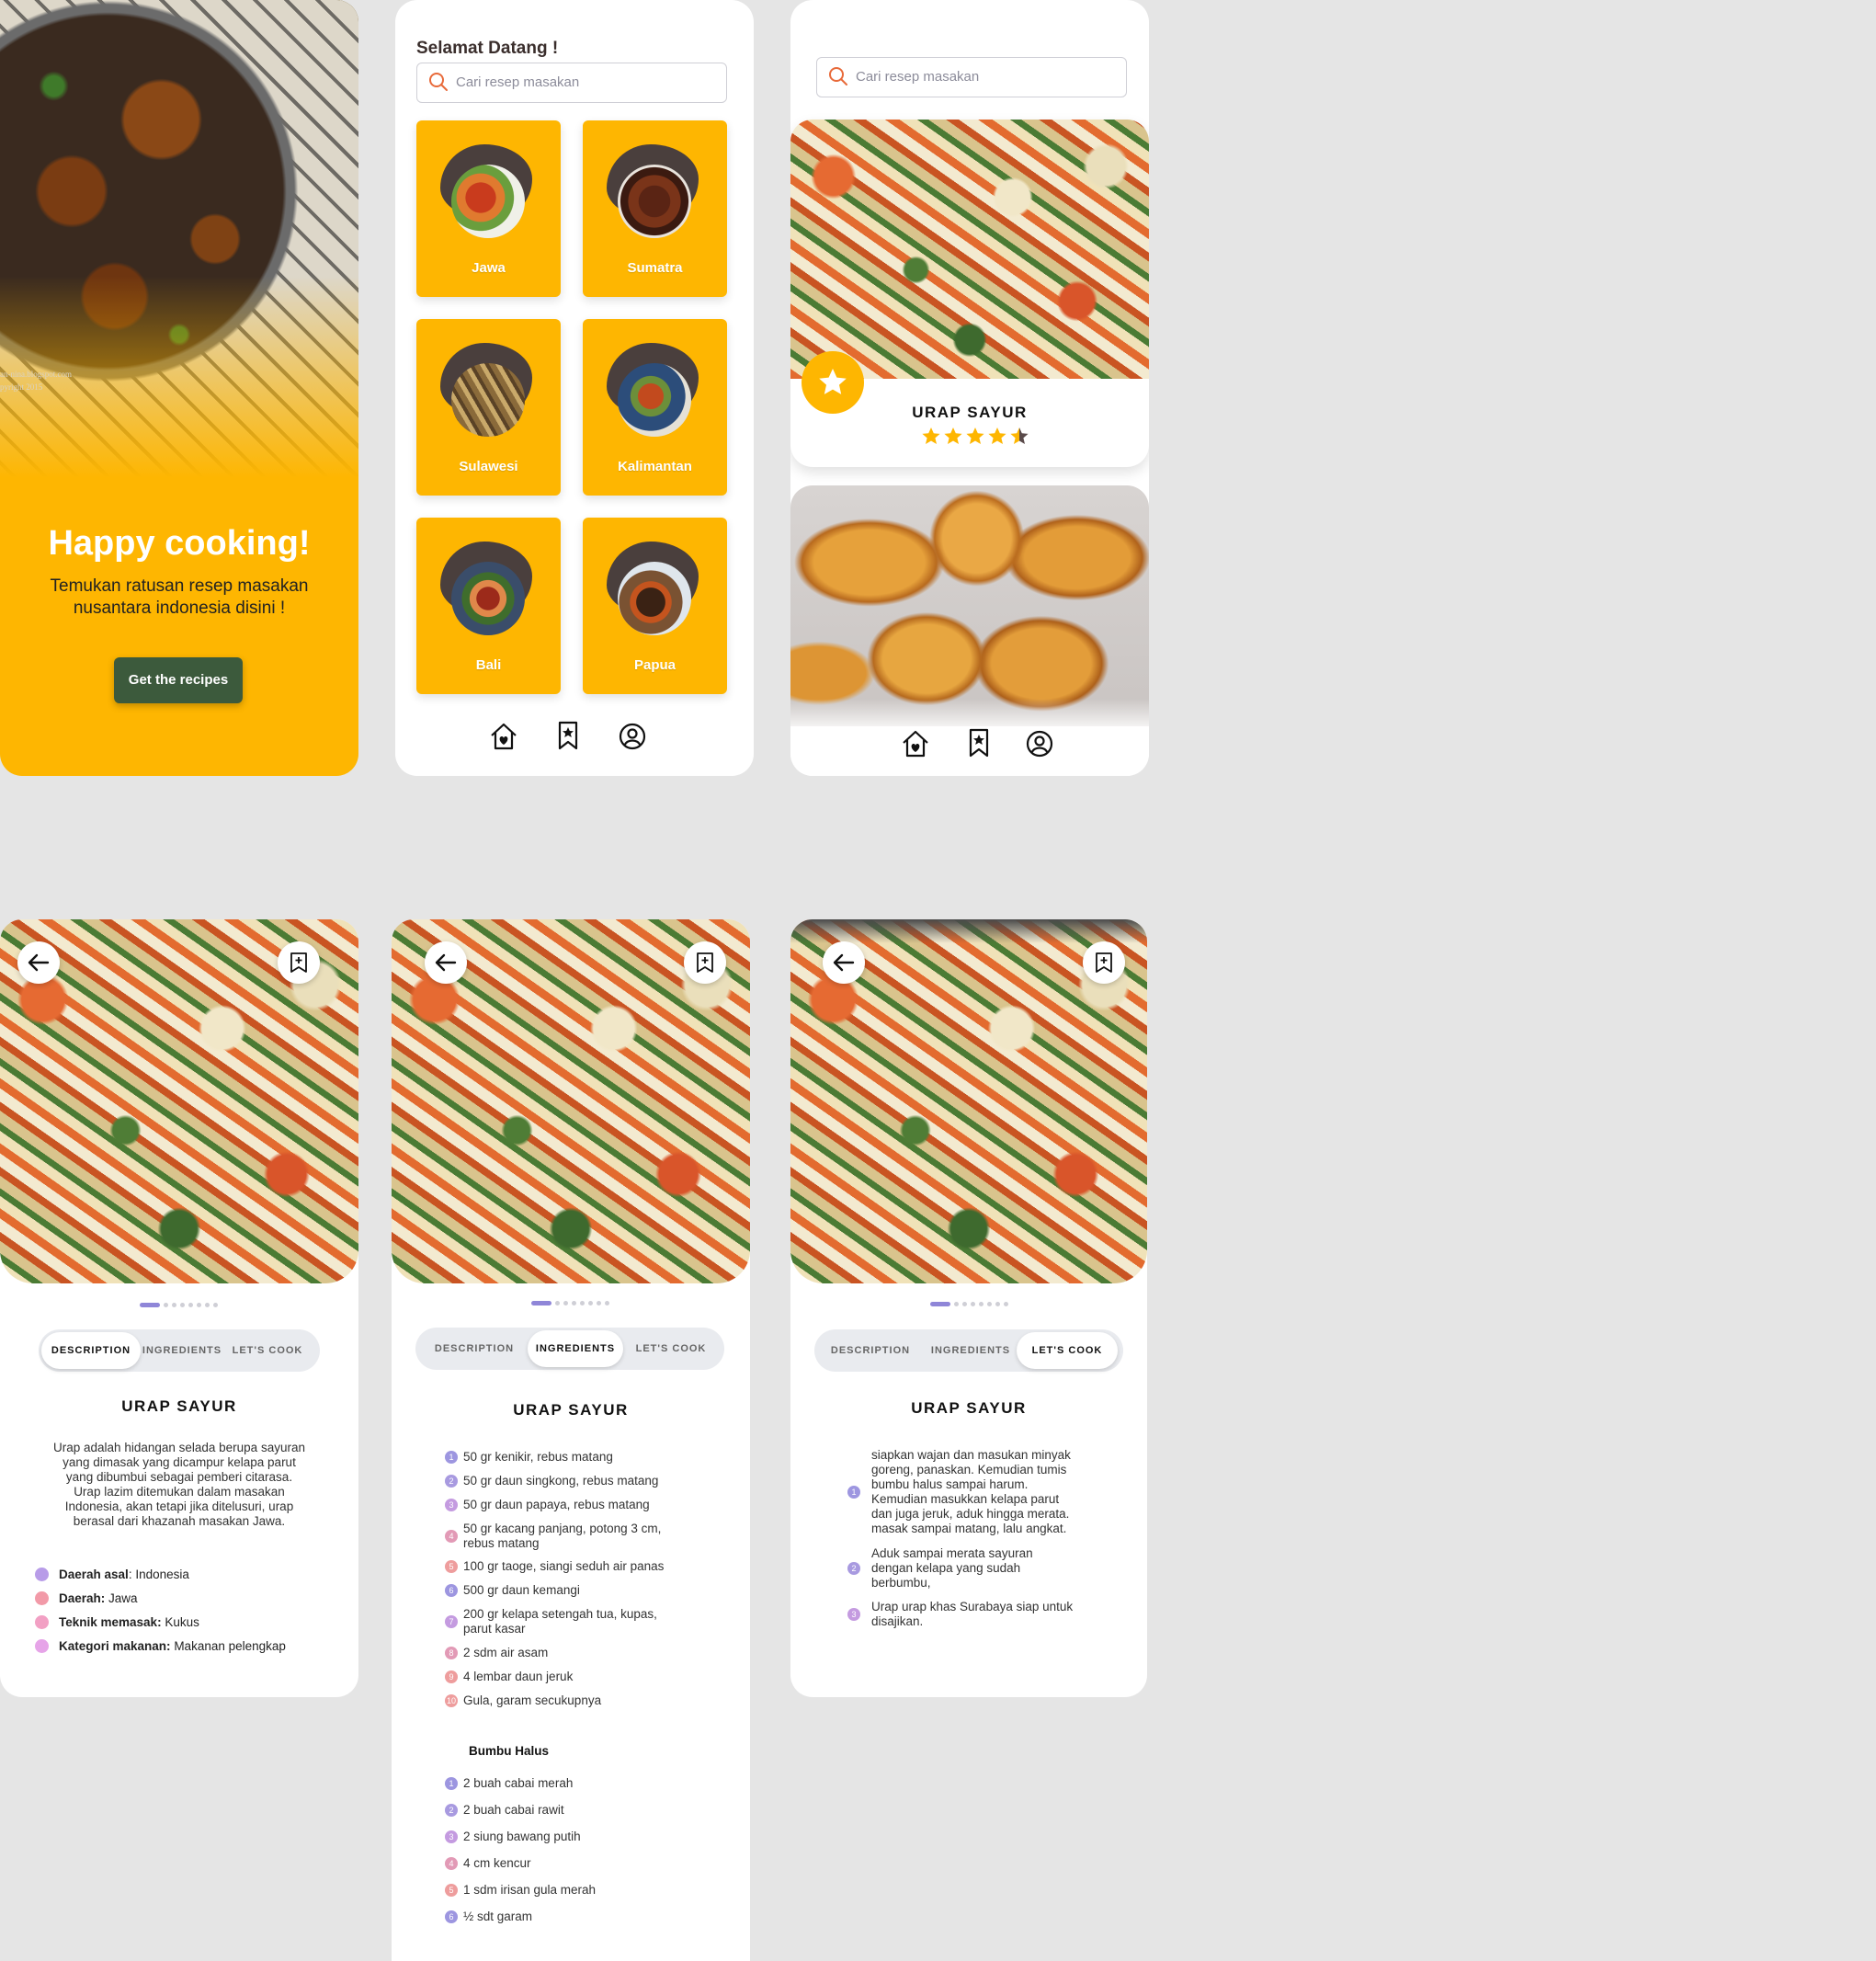 The image size is (1876, 1961). What do you see at coordinates (191, 1602) in the screenshot?
I see `fact-item: Daerah: Jawa` at bounding box center [191, 1602].